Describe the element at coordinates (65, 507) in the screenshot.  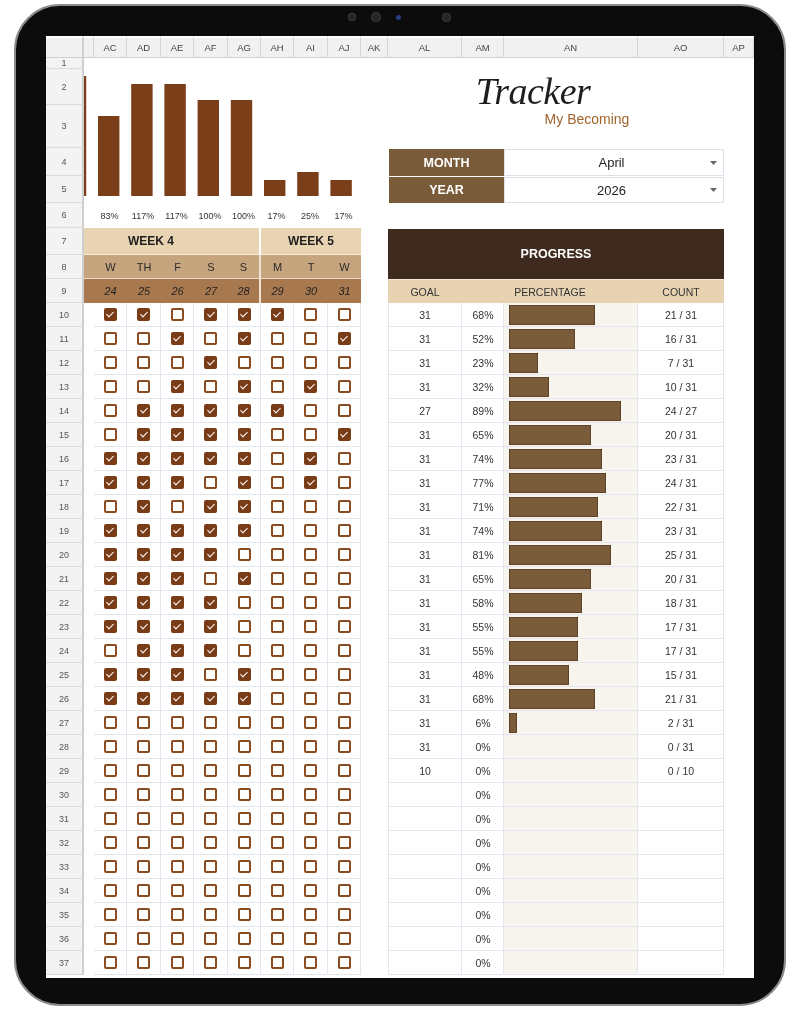
I see `row-number: 18` at that location.